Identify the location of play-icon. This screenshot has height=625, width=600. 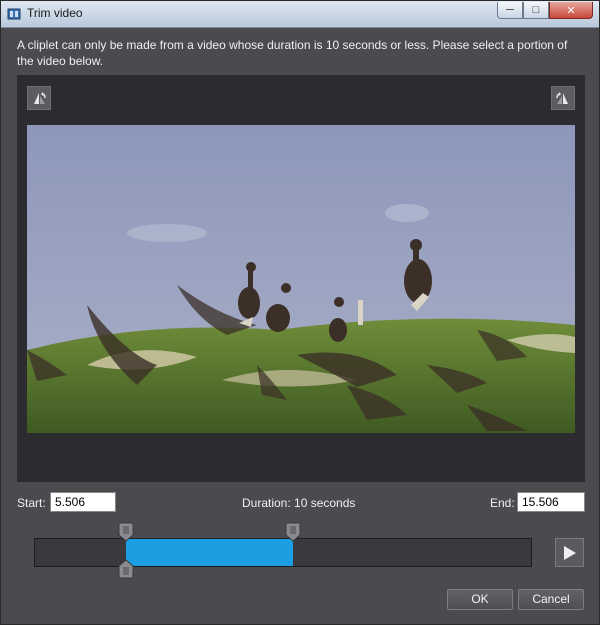
(569, 552).